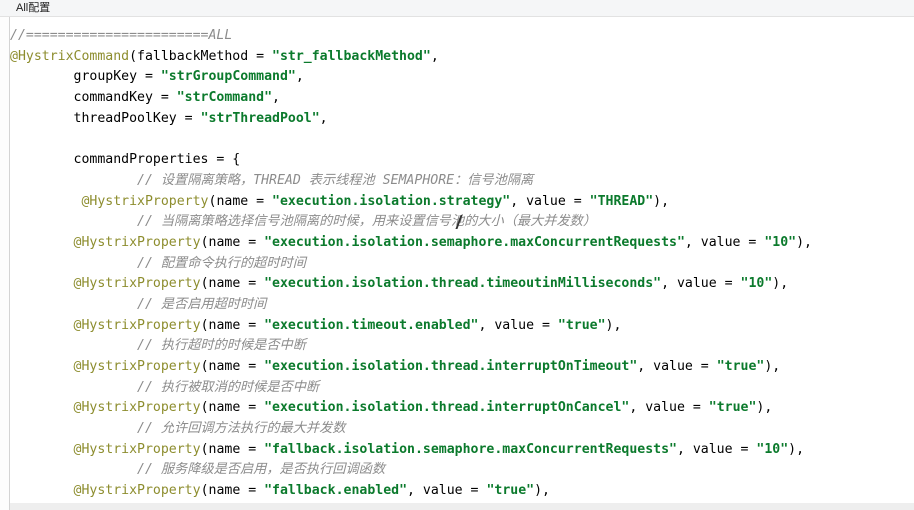  Describe the element at coordinates (138, 304) in the screenshot. I see `code-comment: // 是否启用超时时间` at that location.